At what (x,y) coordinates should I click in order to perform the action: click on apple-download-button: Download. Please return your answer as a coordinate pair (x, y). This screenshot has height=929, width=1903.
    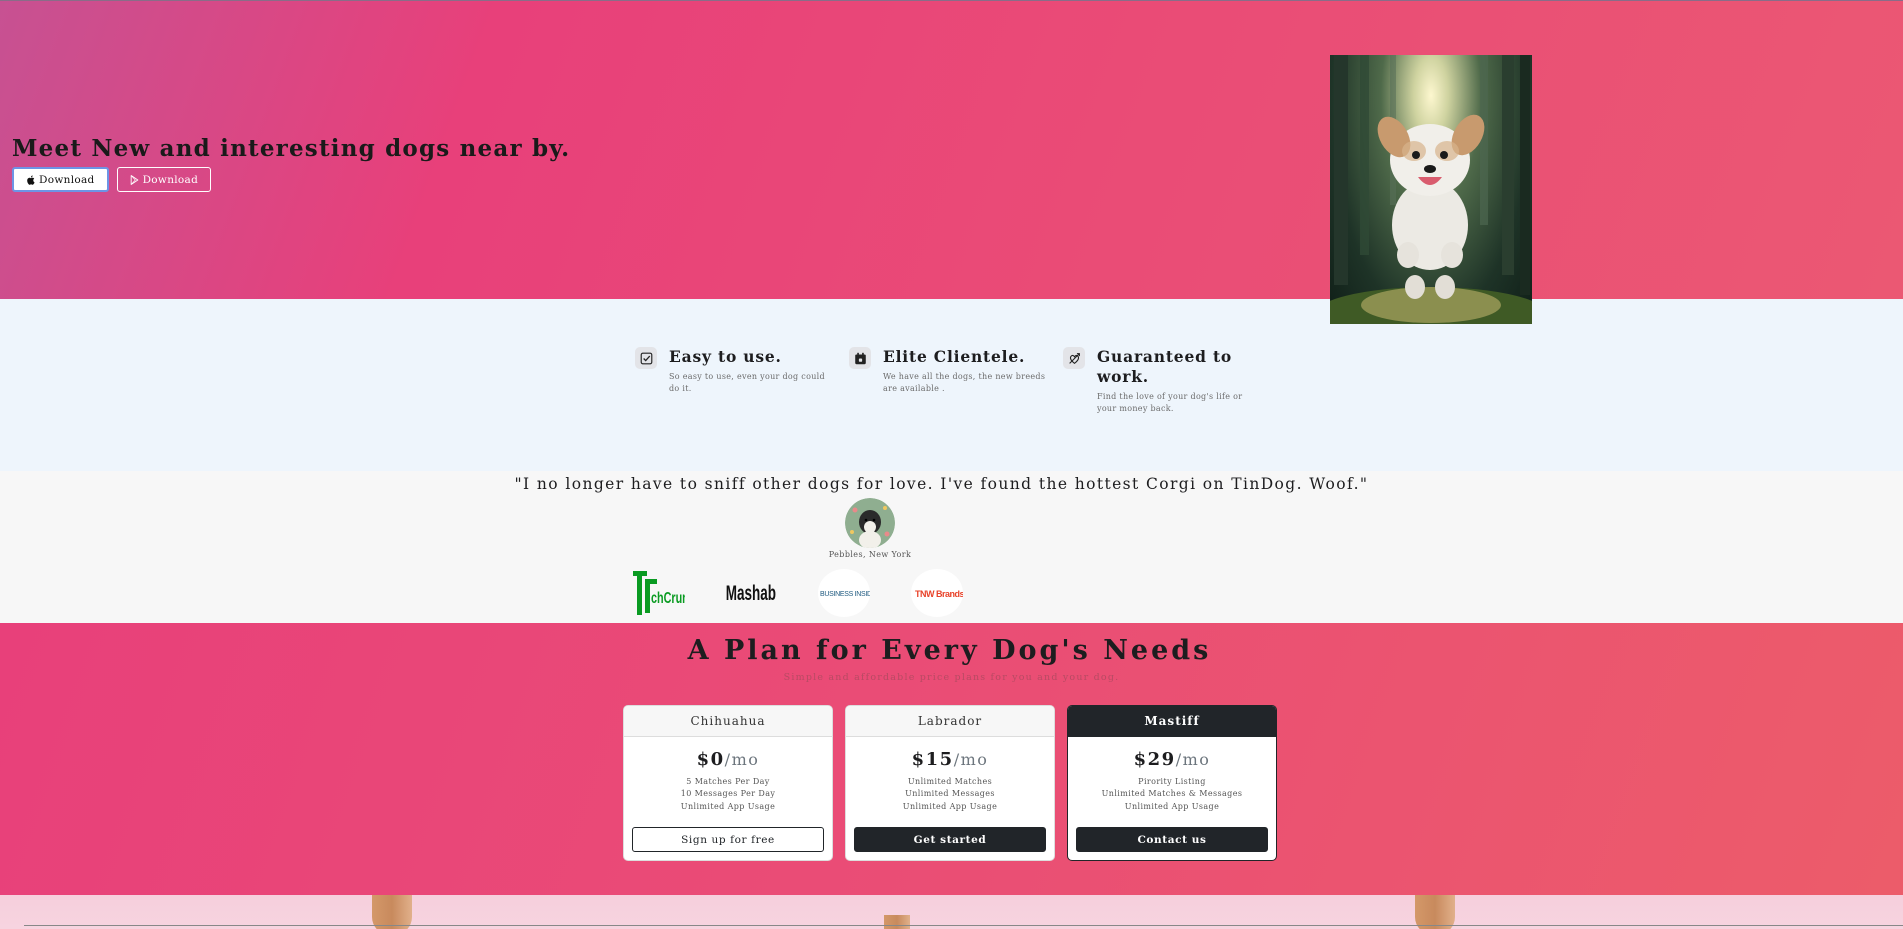
    Looking at the image, I should click on (60, 179).